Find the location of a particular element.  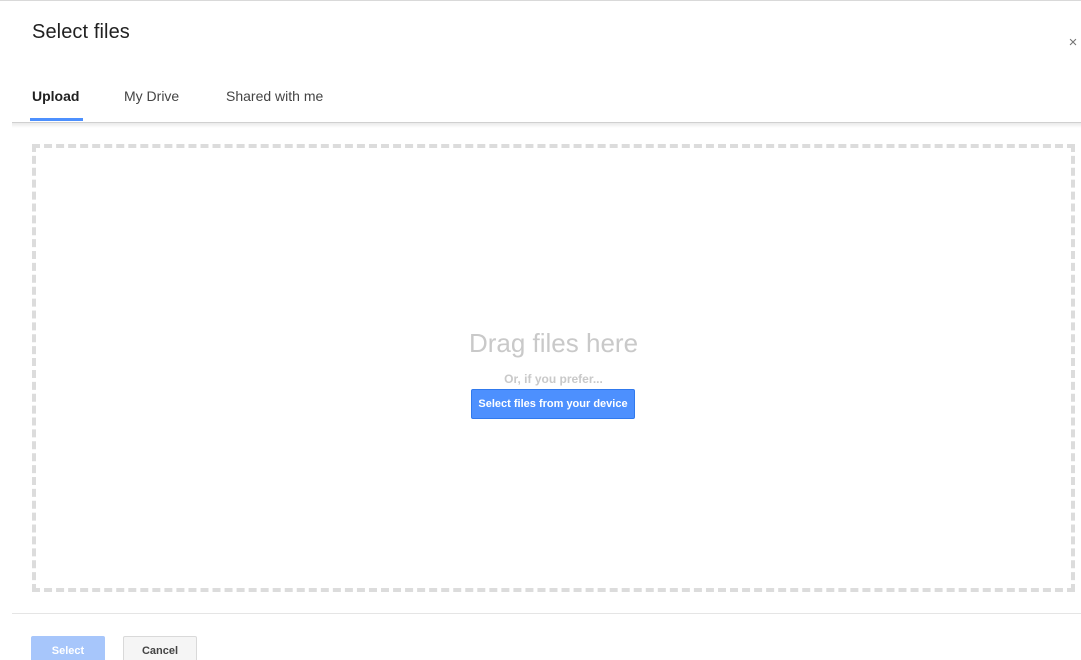

close-icon: × is located at coordinates (1073, 43).